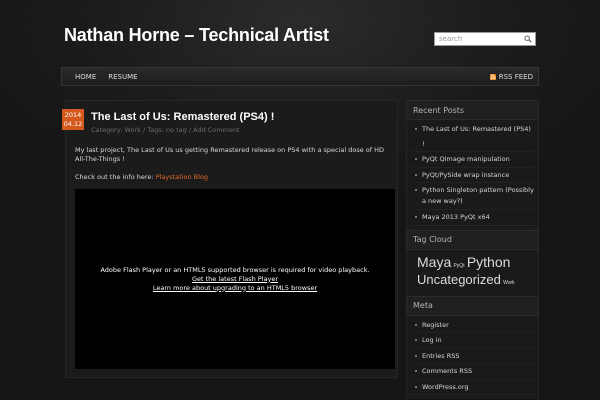 Image resolution: width=600 pixels, height=400 pixels. I want to click on post-paragraph-text: Check out the info here:, so click(114, 177).